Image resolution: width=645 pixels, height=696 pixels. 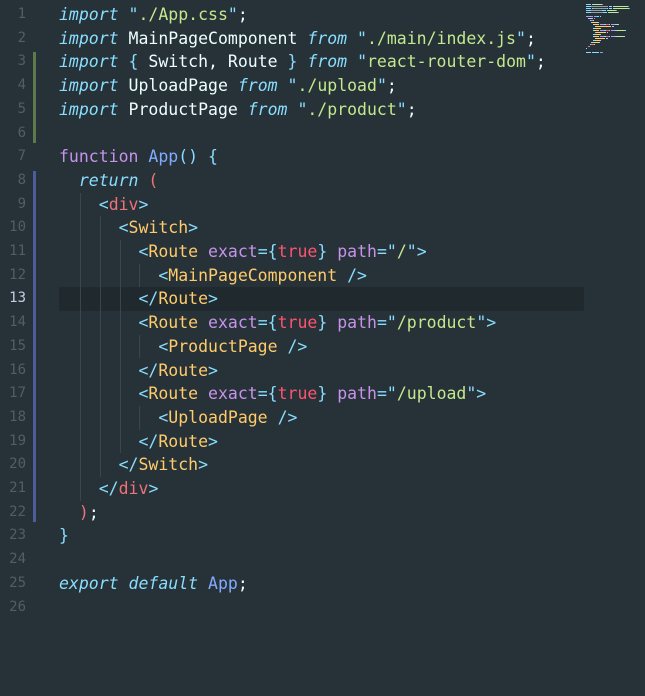 What do you see at coordinates (610, 30) in the screenshot?
I see `minimap` at bounding box center [610, 30].